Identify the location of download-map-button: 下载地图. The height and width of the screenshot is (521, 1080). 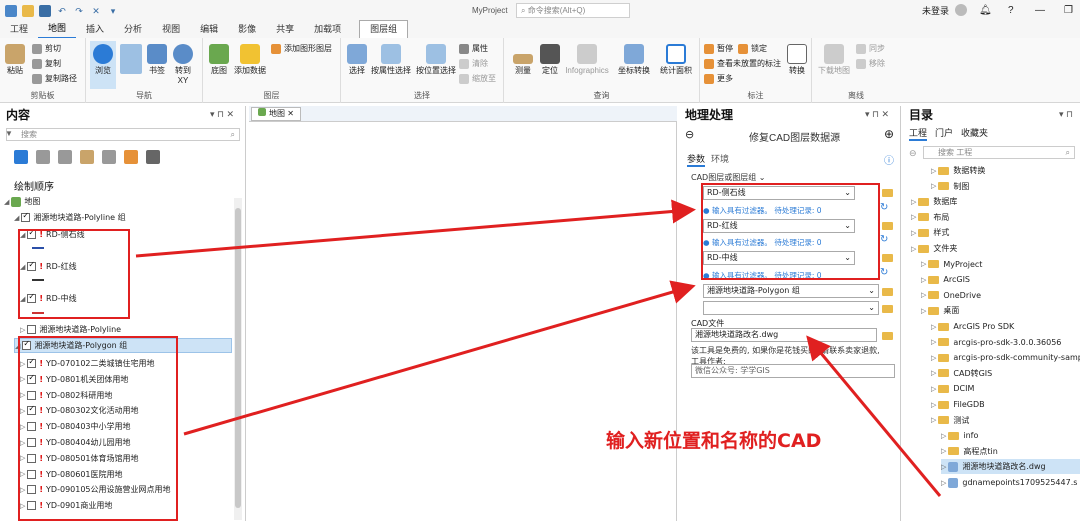
(834, 60).